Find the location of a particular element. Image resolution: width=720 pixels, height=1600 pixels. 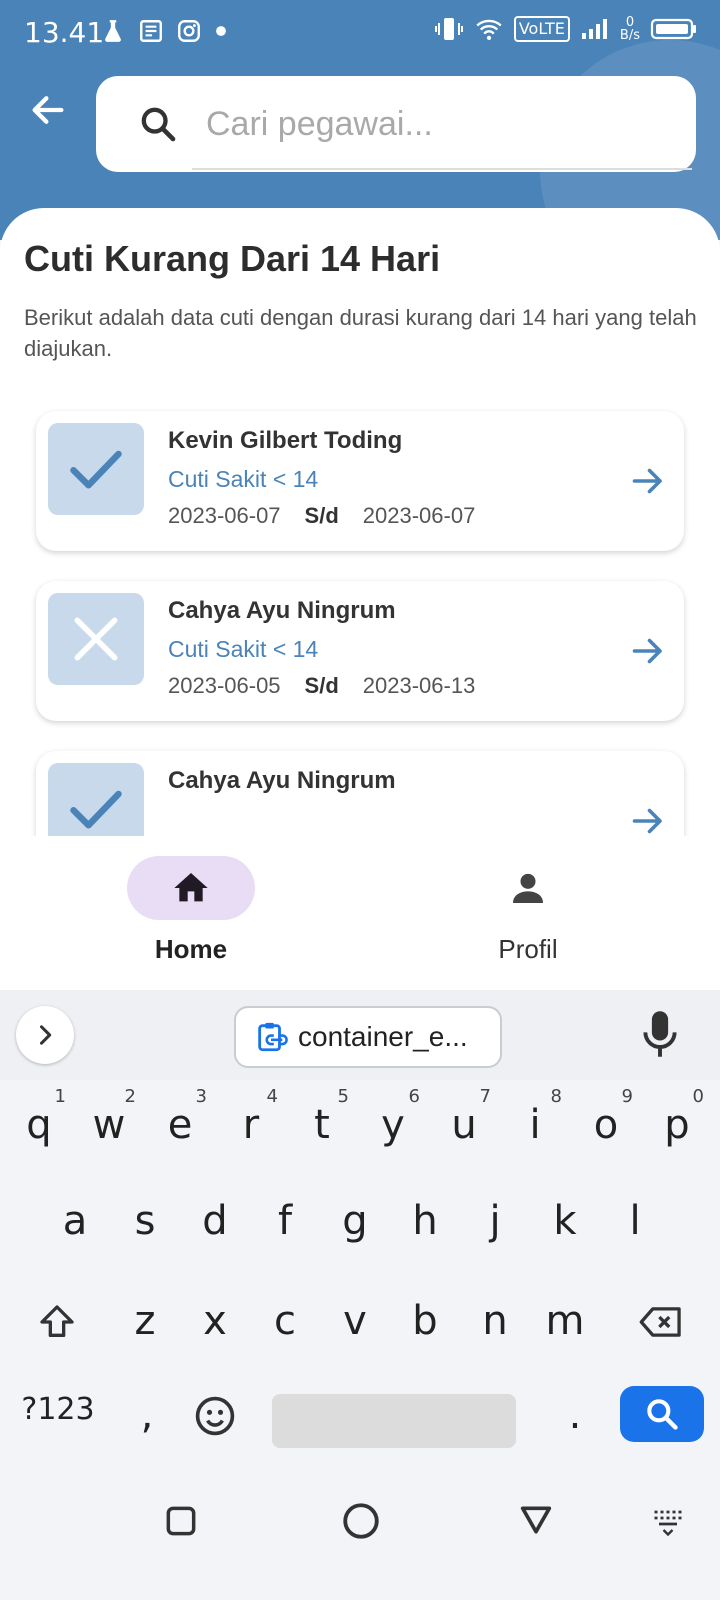

status-box is located at coordinates (96, 639).